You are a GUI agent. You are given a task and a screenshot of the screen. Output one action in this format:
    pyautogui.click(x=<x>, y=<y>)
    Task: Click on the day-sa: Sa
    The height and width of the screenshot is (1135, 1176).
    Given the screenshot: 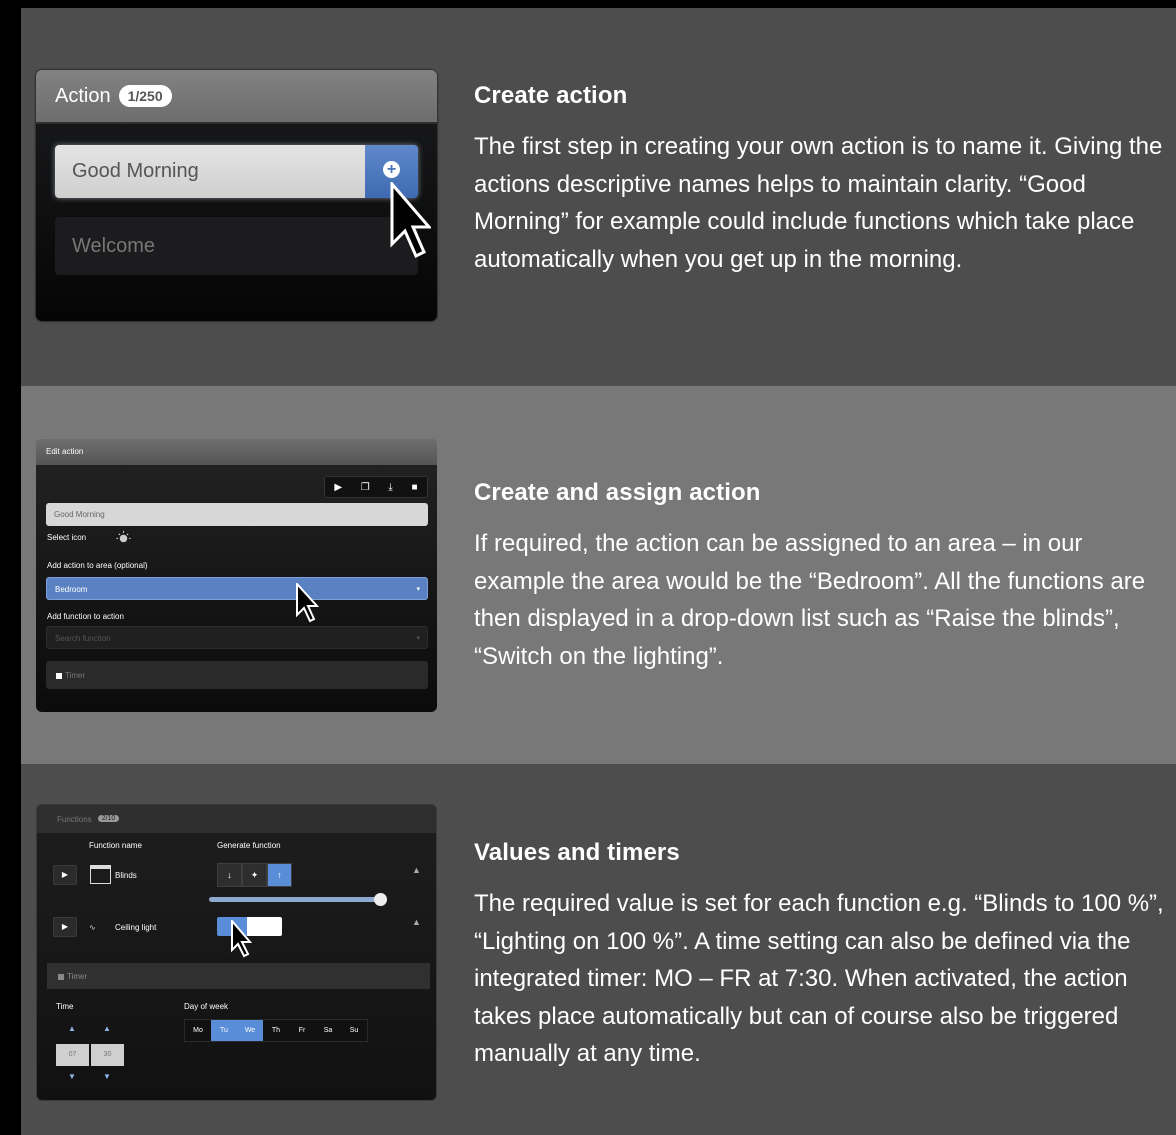 What is the action you would take?
    pyautogui.click(x=328, y=1030)
    